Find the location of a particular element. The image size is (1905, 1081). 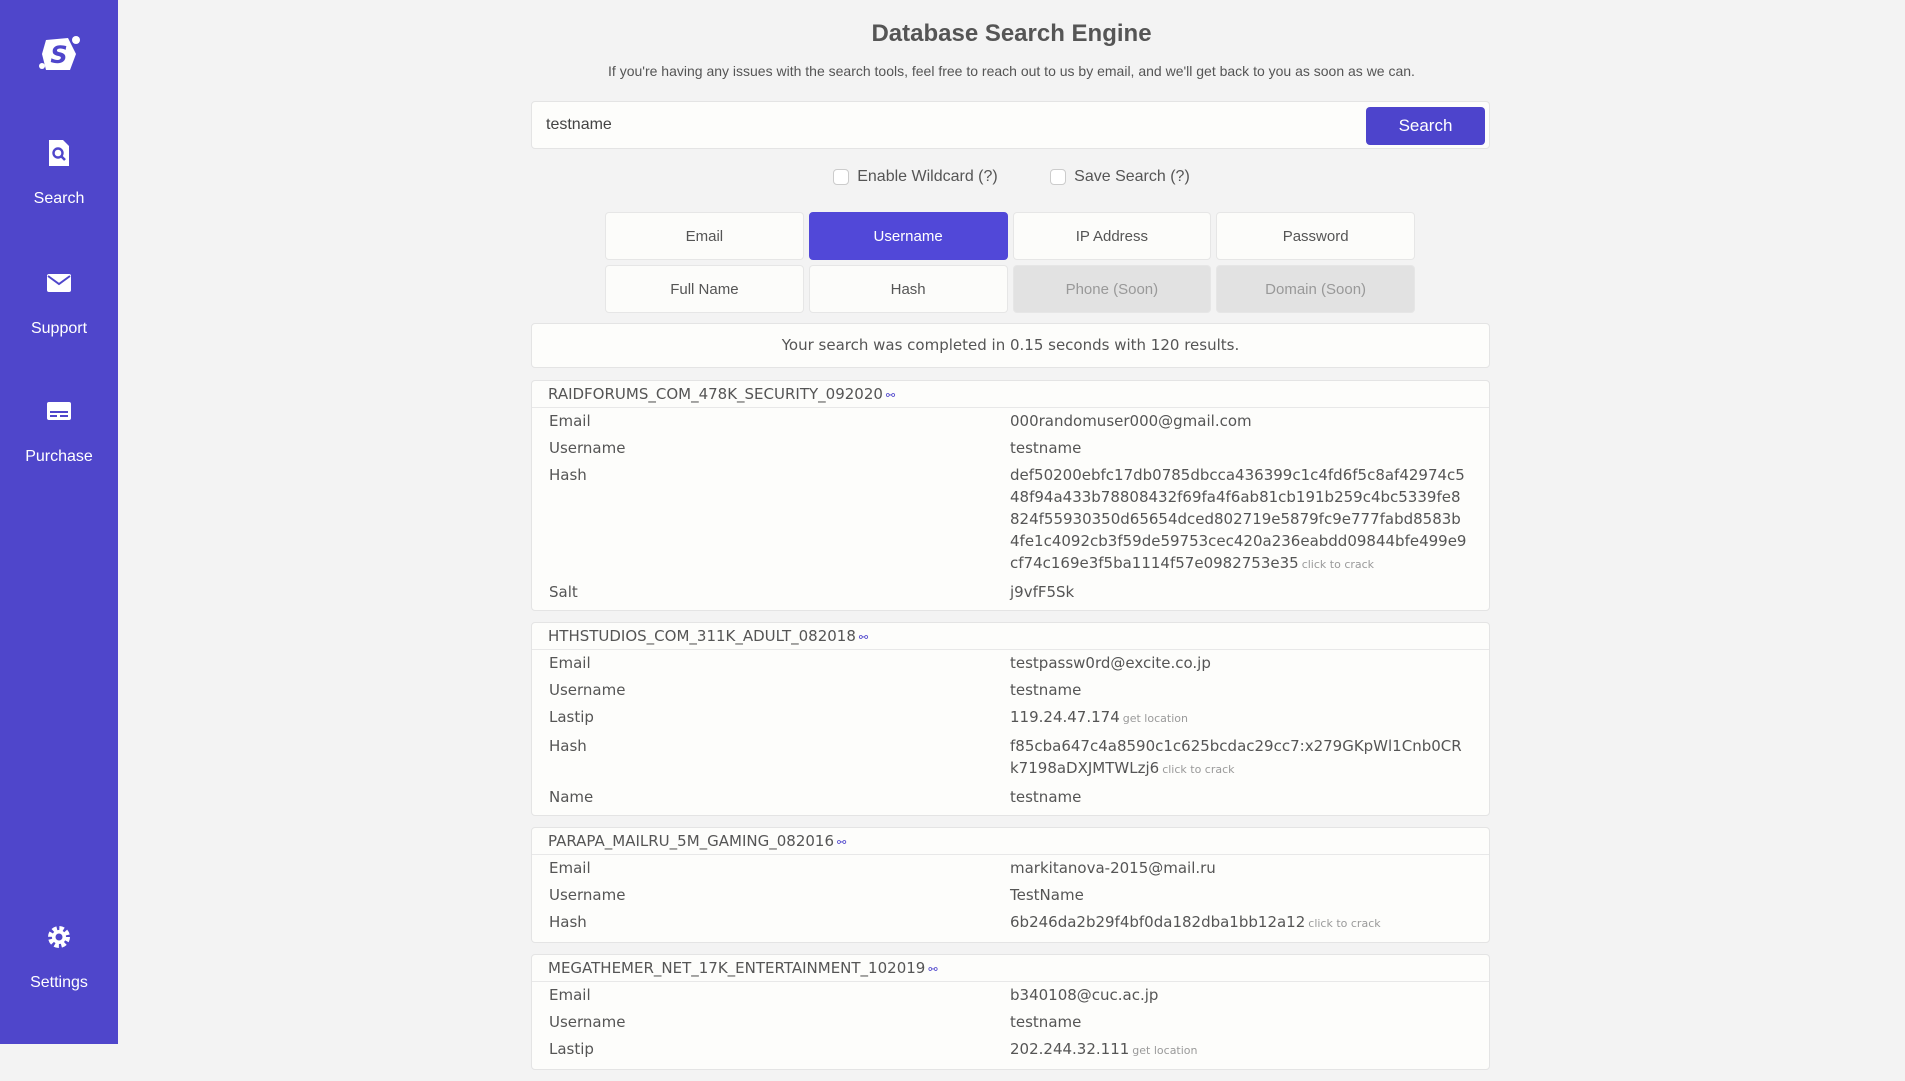

page-title: Database Search Engine is located at coordinates (1011, 33).